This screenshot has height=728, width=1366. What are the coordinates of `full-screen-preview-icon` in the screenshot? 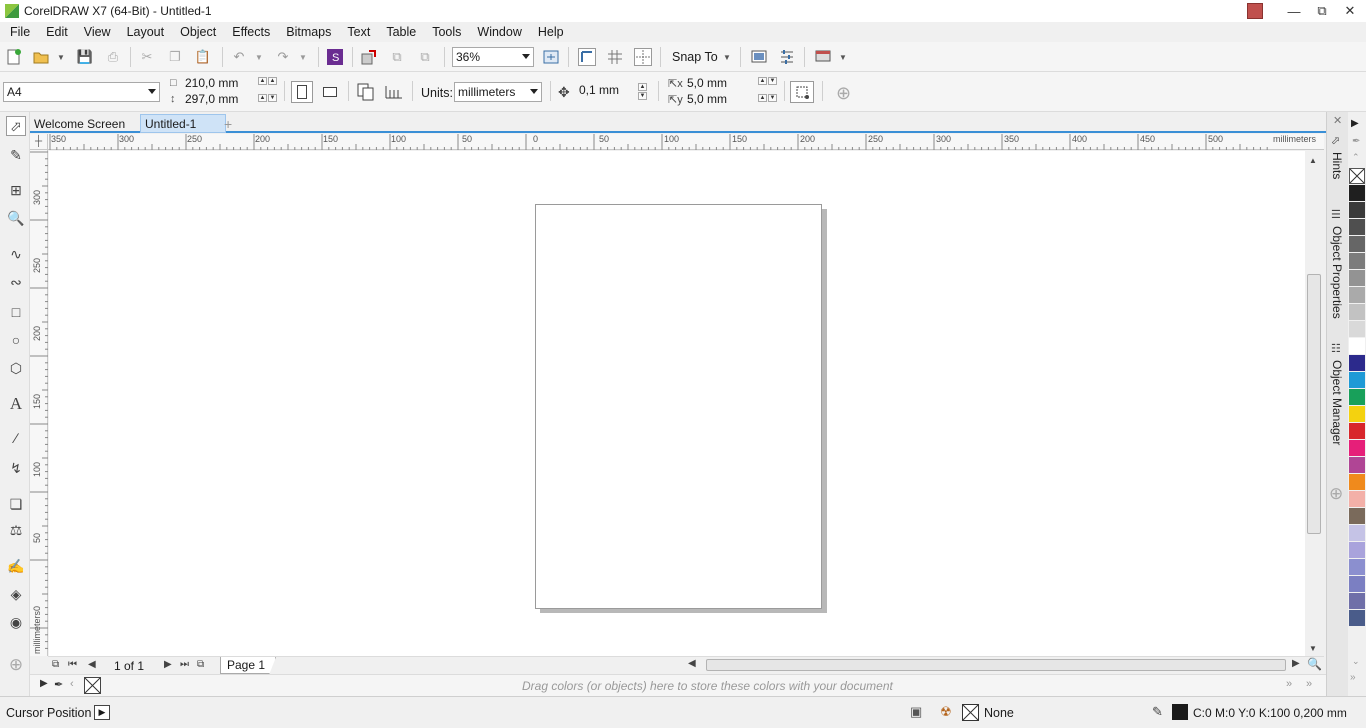 It's located at (551, 57).